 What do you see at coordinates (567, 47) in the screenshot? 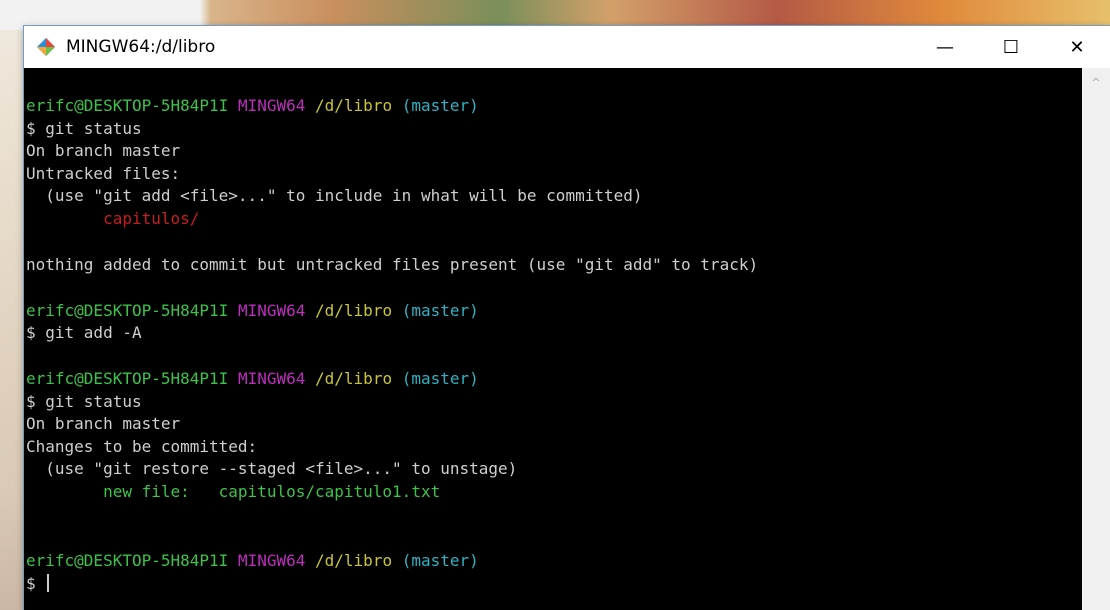
I see `title-bar: MINGW64:/d/libro — ☐ ✕` at bounding box center [567, 47].